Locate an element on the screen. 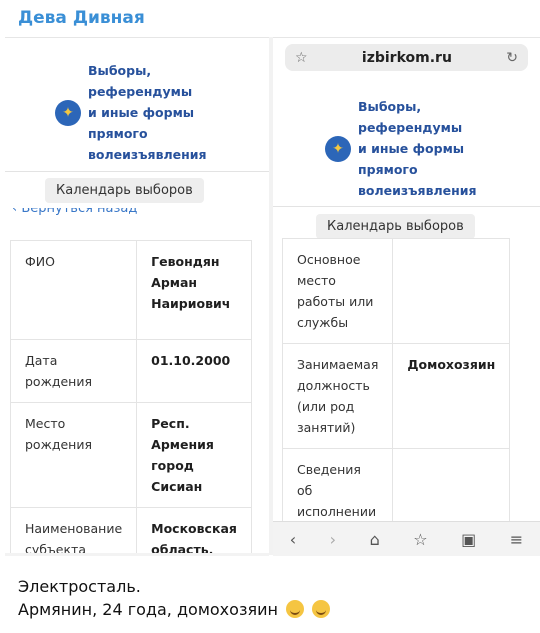  table-row: Сведения об исполнении is located at coordinates (396, 490).